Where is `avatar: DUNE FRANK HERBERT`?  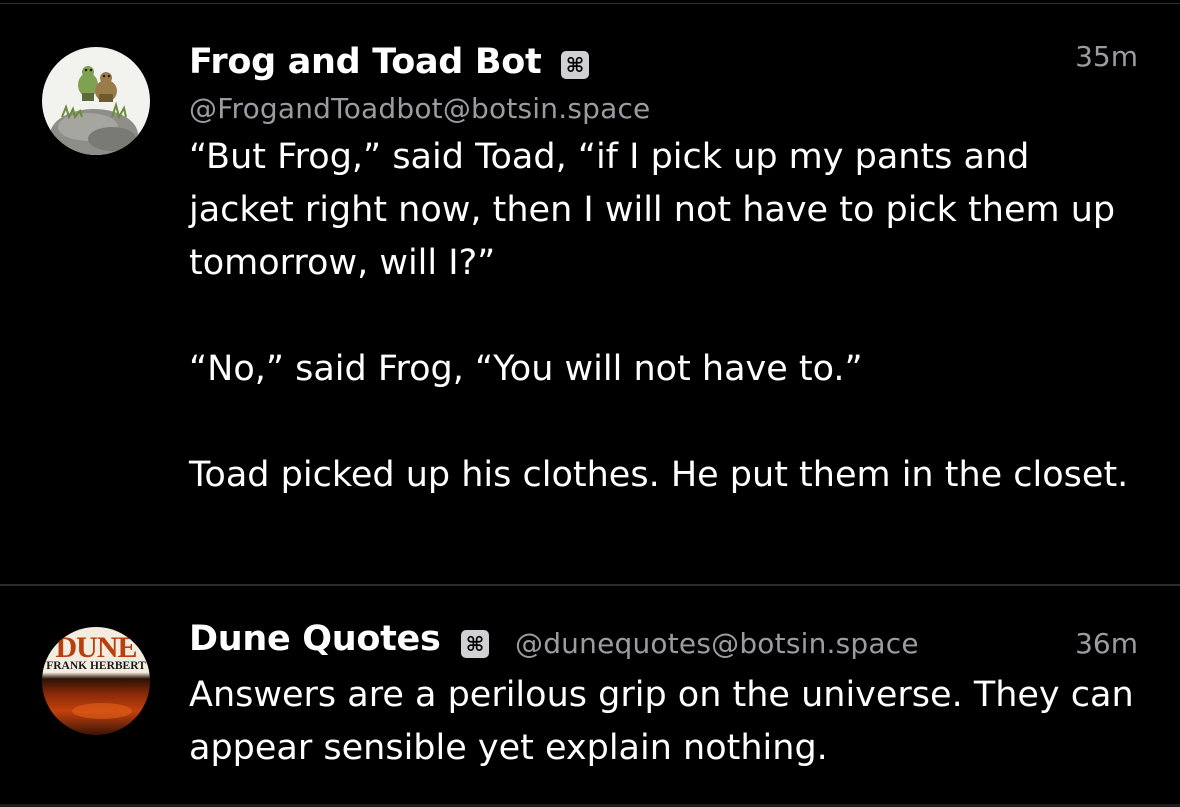
avatar: DUNE FRANK HERBERT is located at coordinates (96, 681).